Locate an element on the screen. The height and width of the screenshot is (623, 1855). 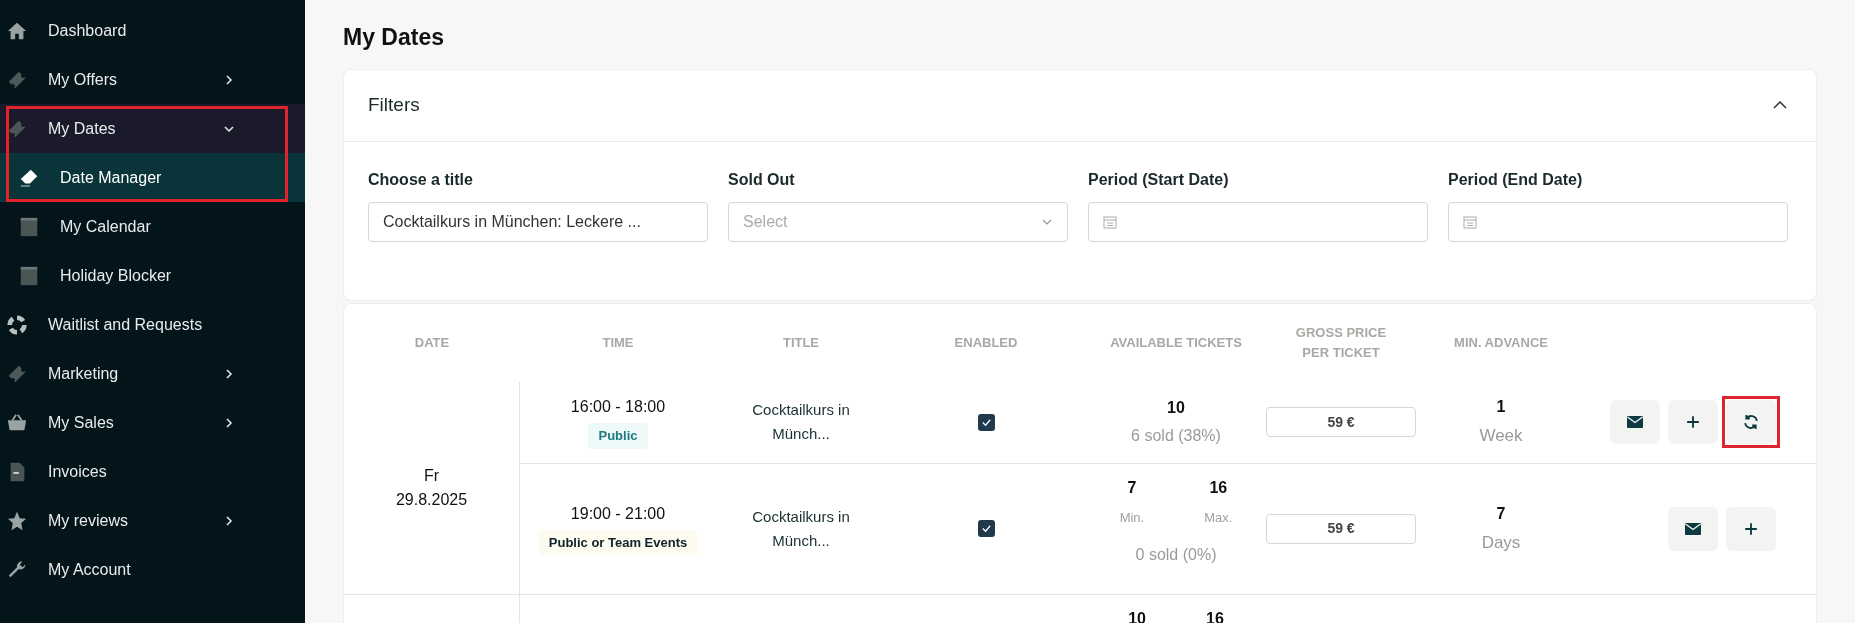
sidebar-item: My reviews is located at coordinates (152, 520).